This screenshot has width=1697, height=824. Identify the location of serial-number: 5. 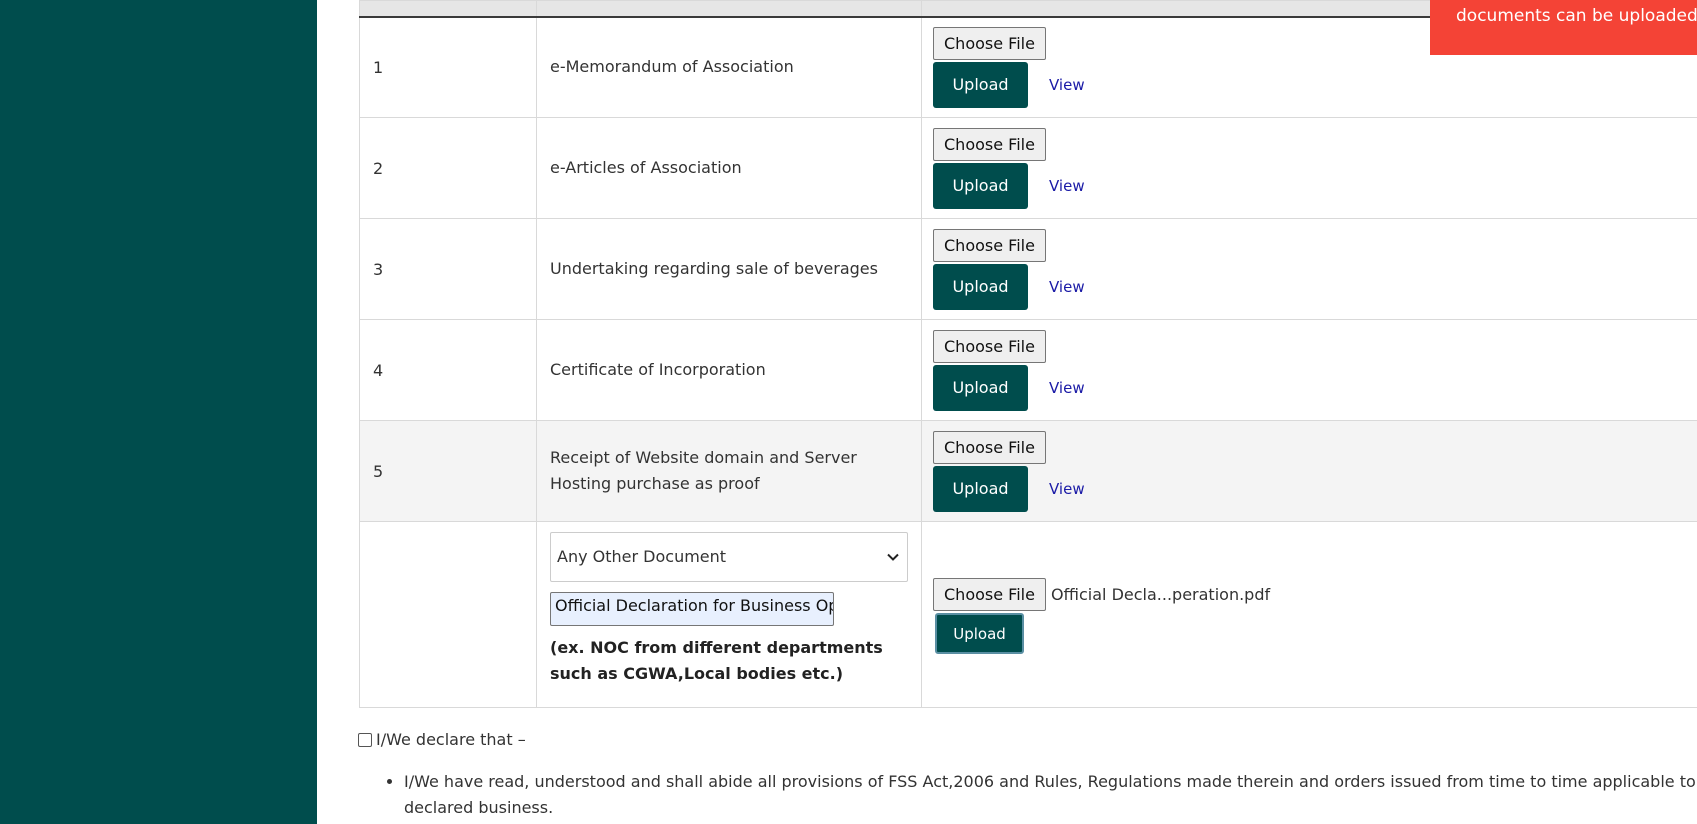
(448, 471).